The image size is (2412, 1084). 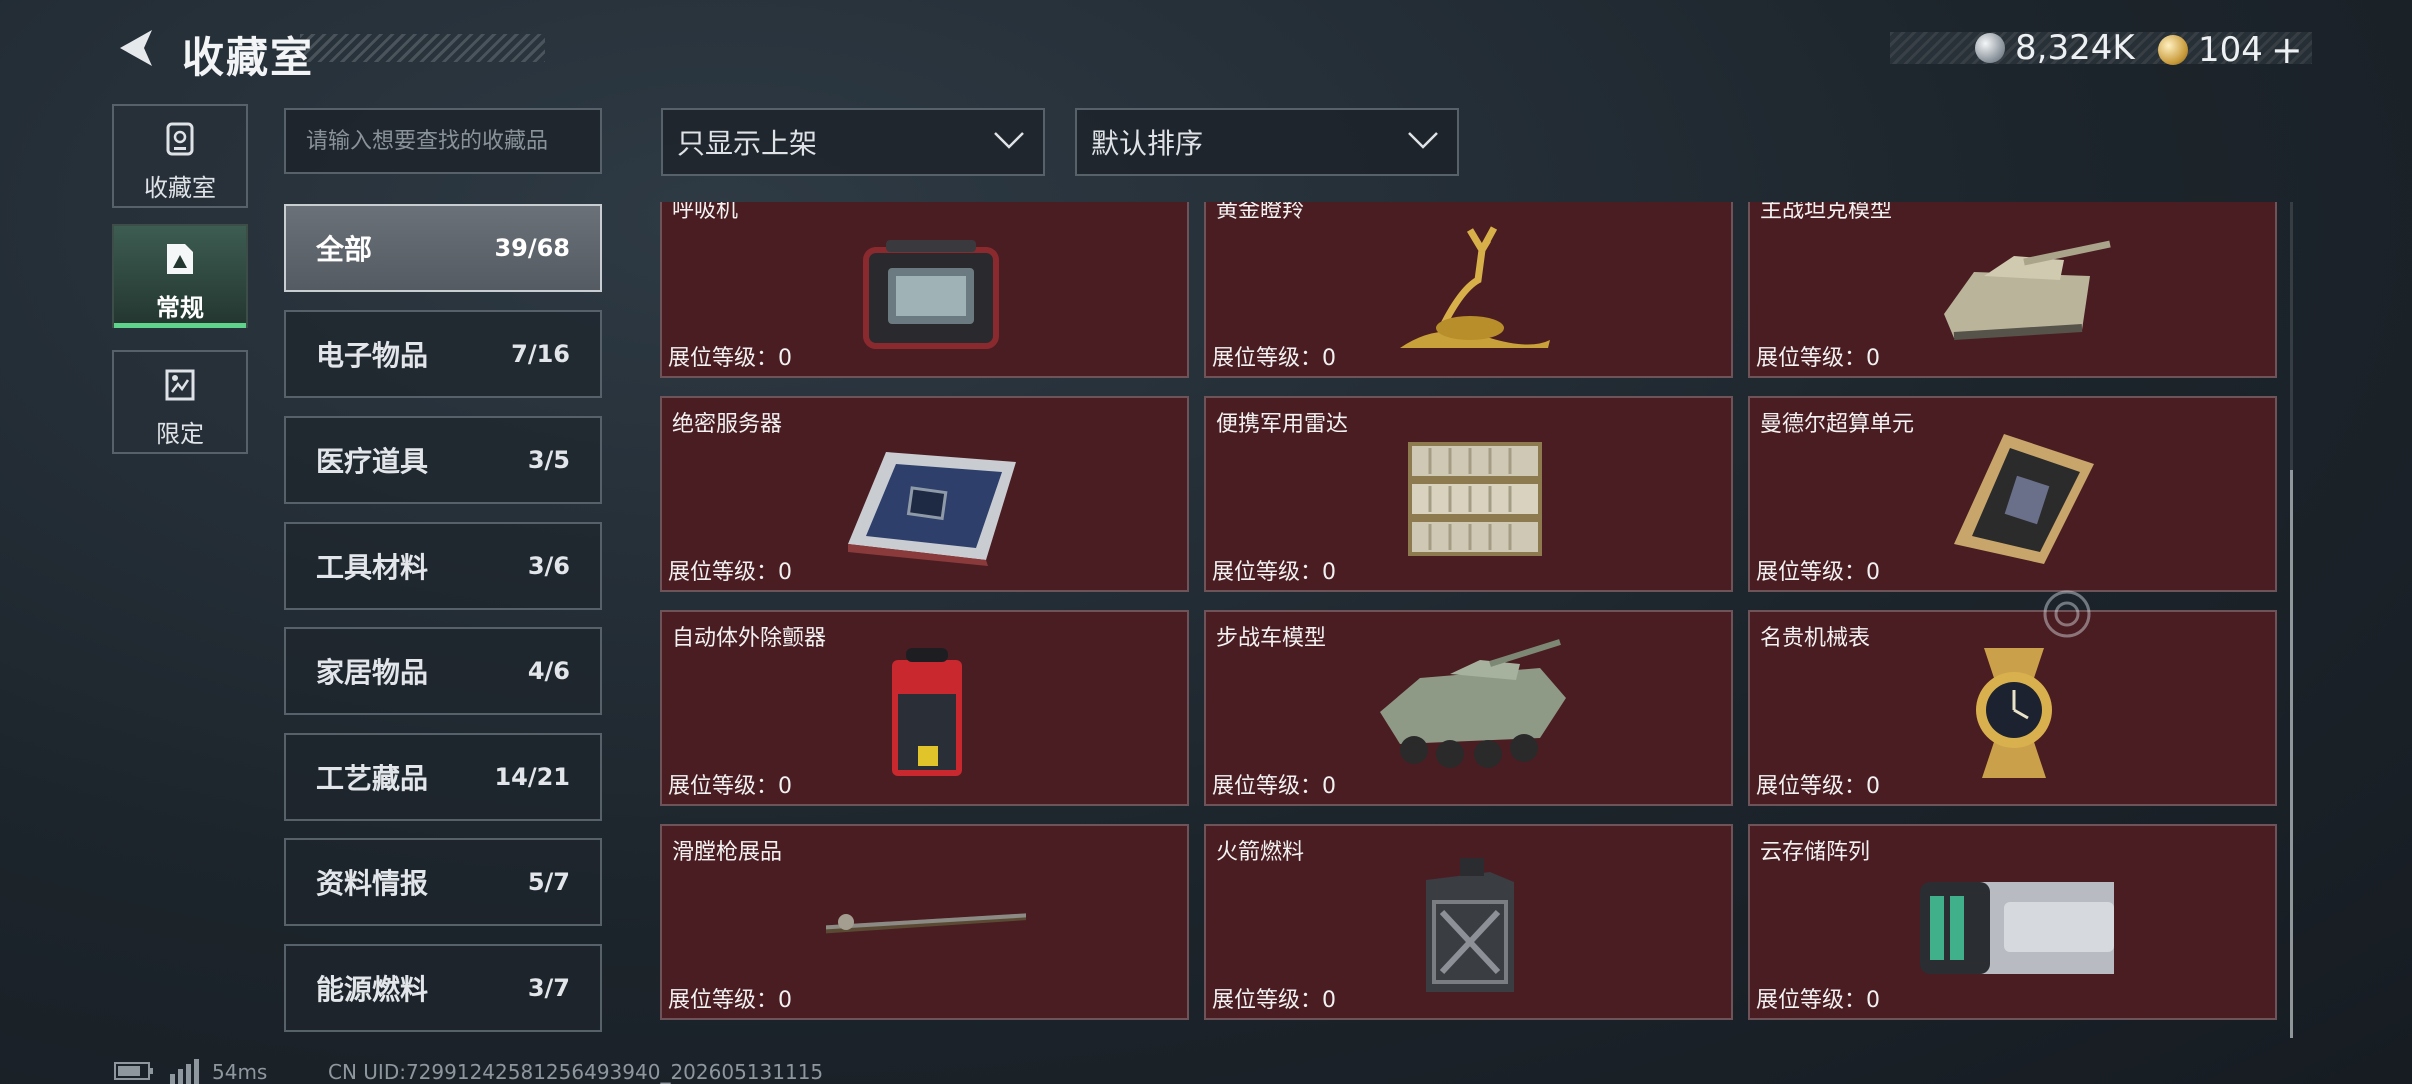 I want to click on item-name: 主战坦克模型, so click(x=1826, y=212).